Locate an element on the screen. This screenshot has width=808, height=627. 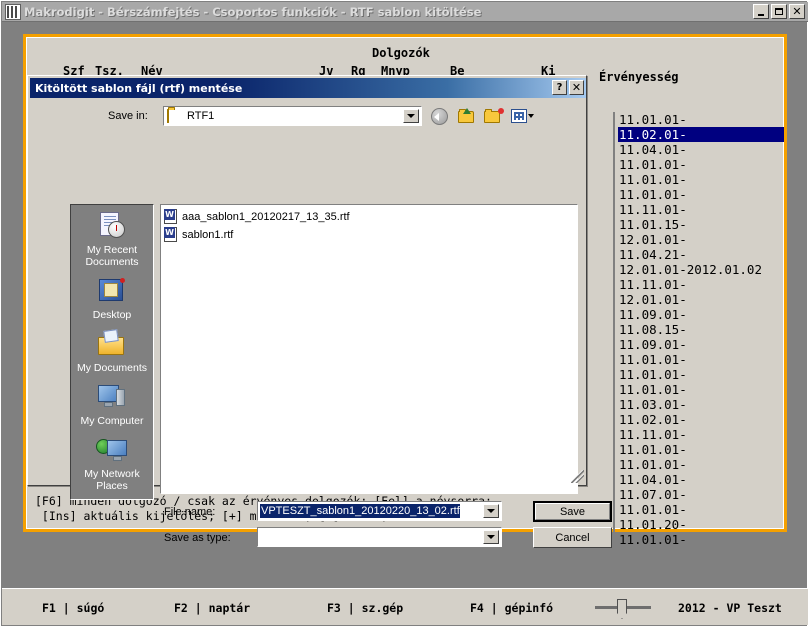
save-as-type-label: Save as type: is located at coordinates (197, 538).